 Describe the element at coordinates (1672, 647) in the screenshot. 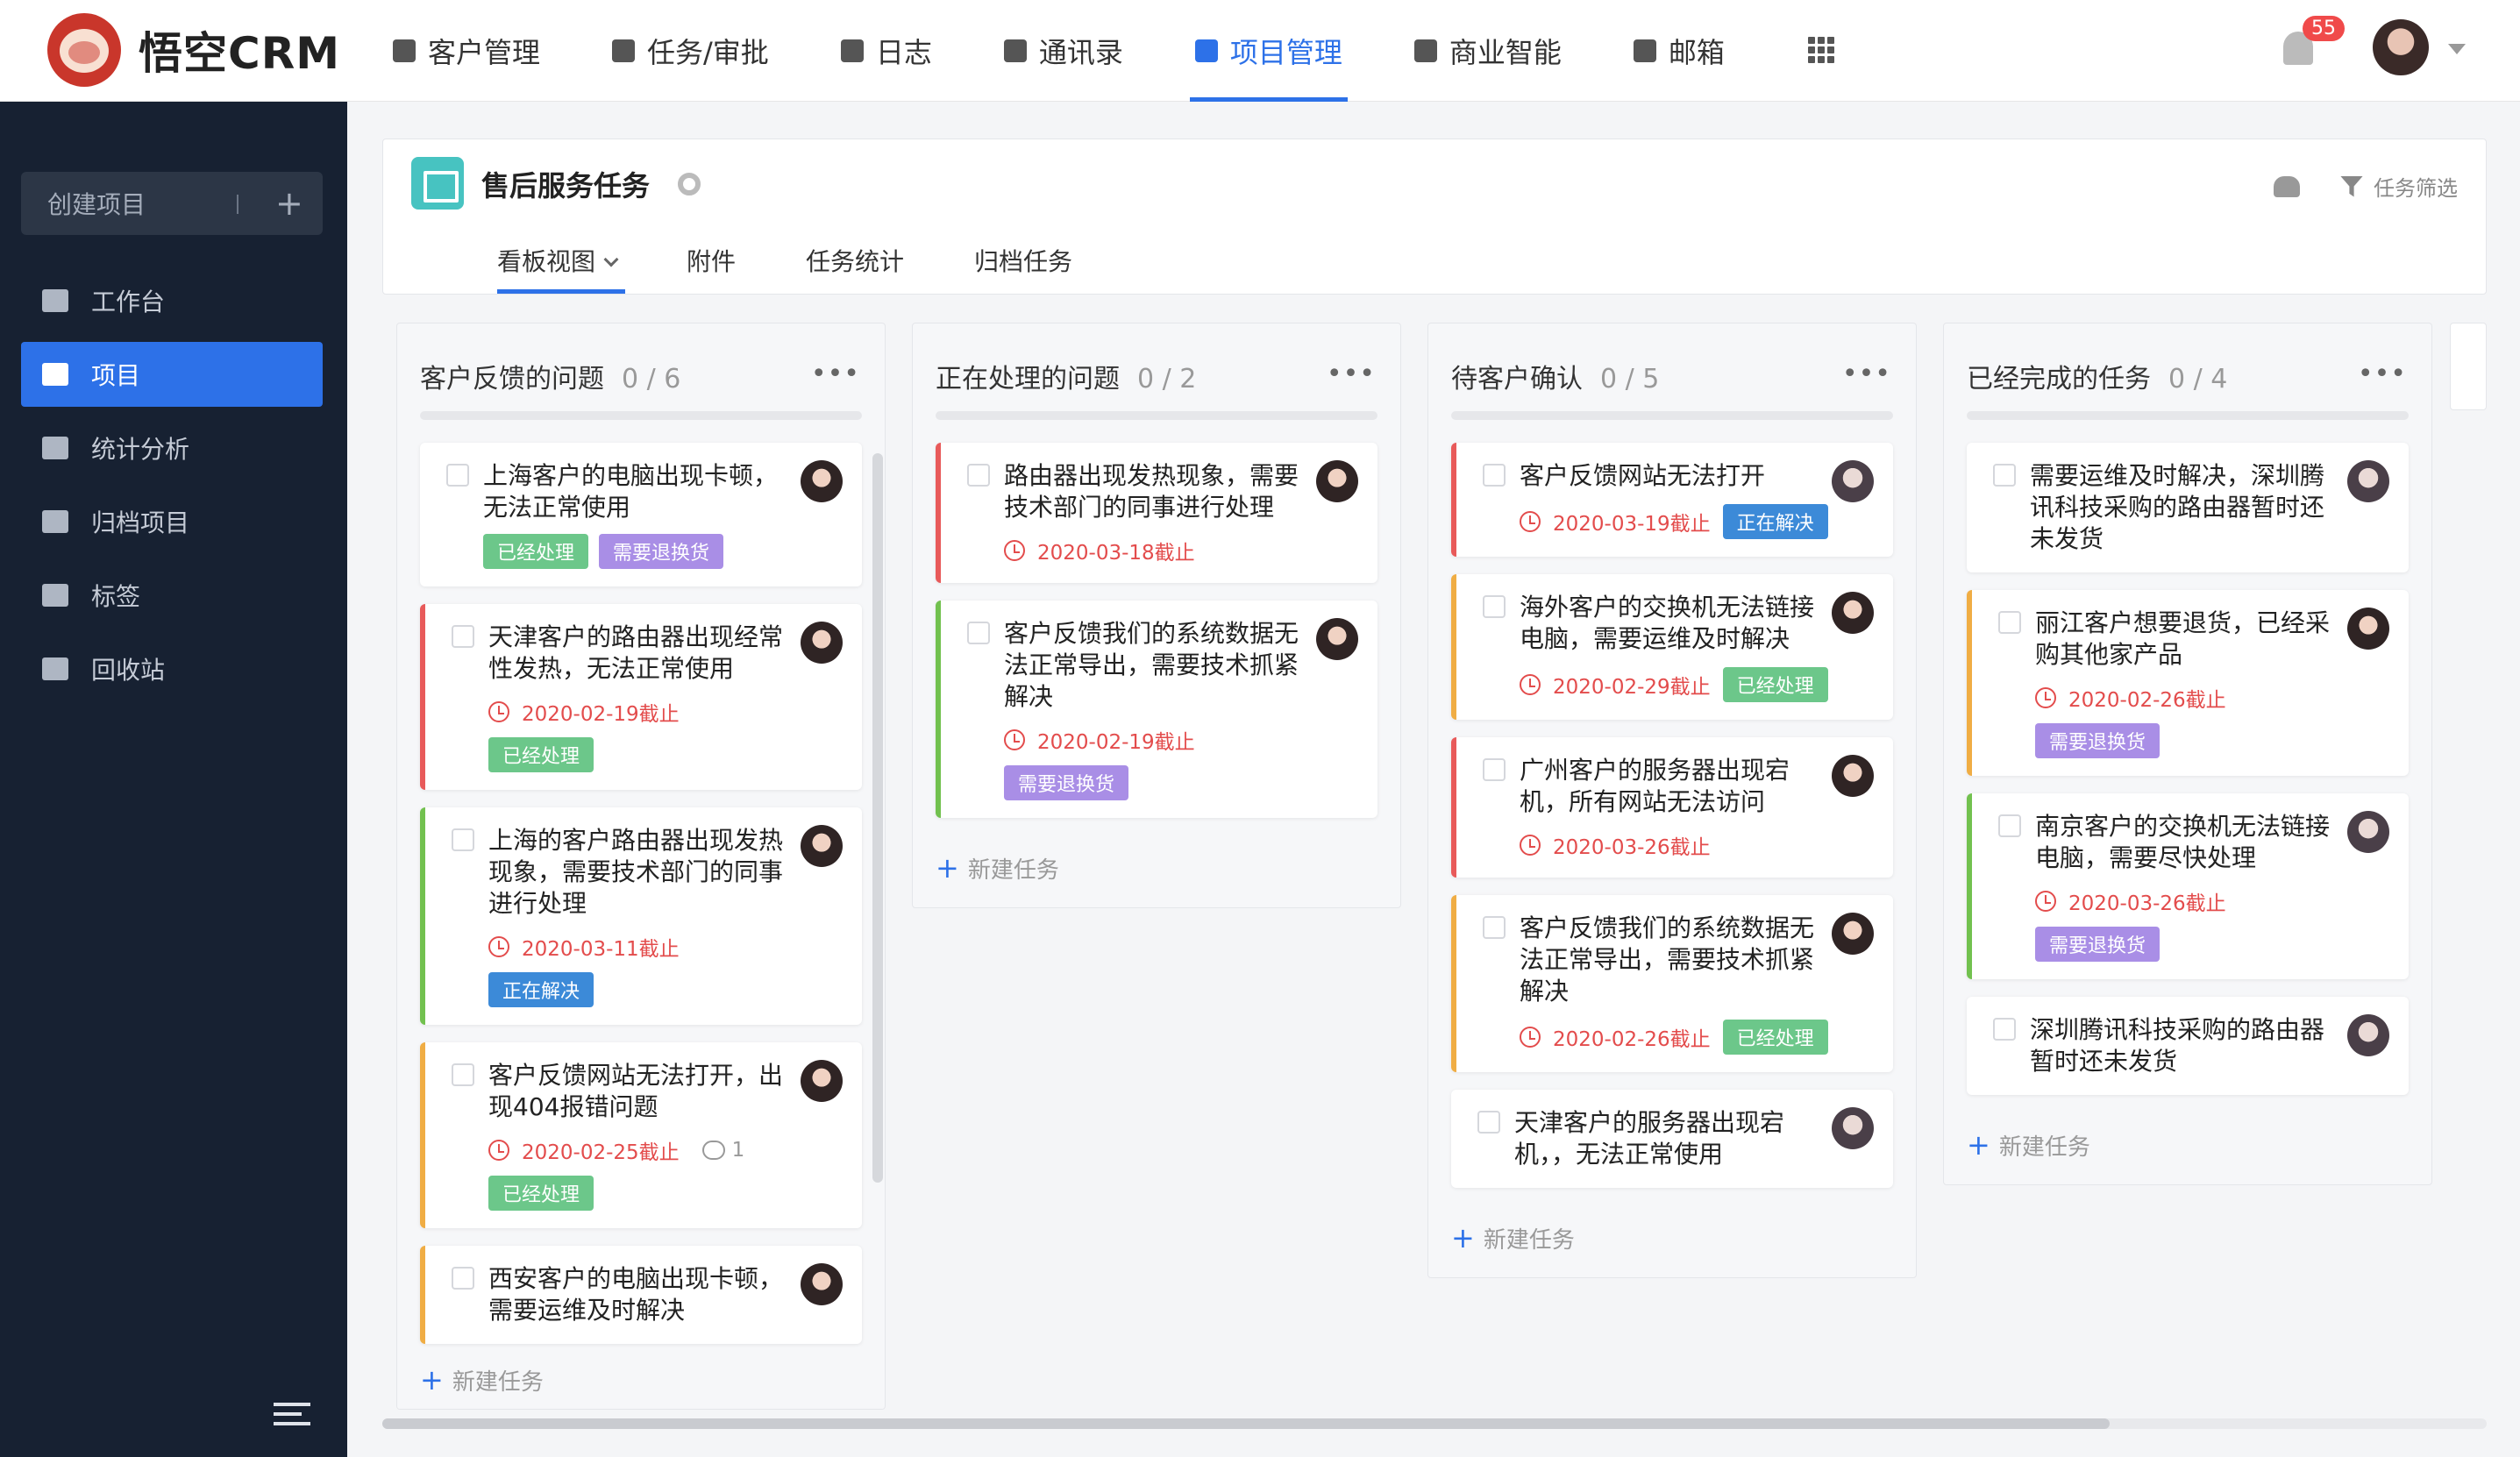

I see `task-card: 海外客户的交换机无法链接电脑，需要运维及时解决 2020-02-29截止 已经处理` at that location.